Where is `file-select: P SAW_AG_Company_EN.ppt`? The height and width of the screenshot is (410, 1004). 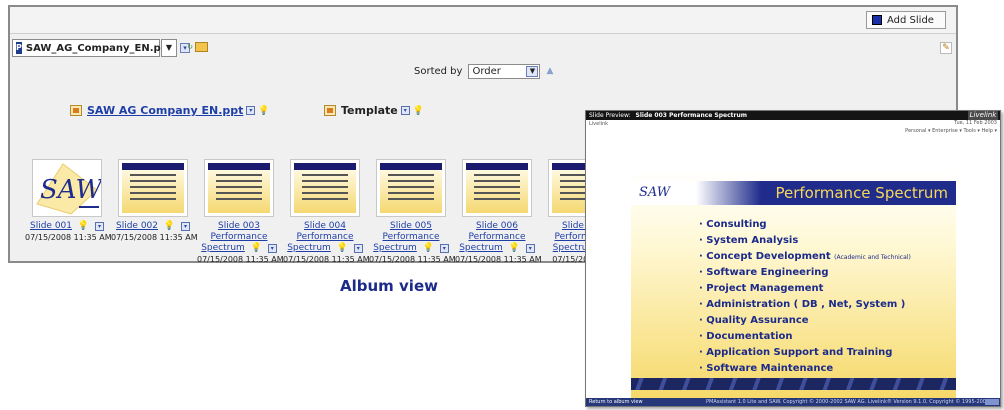
file-select: P SAW_AG_Company_EN.ppt is located at coordinates (92, 48).